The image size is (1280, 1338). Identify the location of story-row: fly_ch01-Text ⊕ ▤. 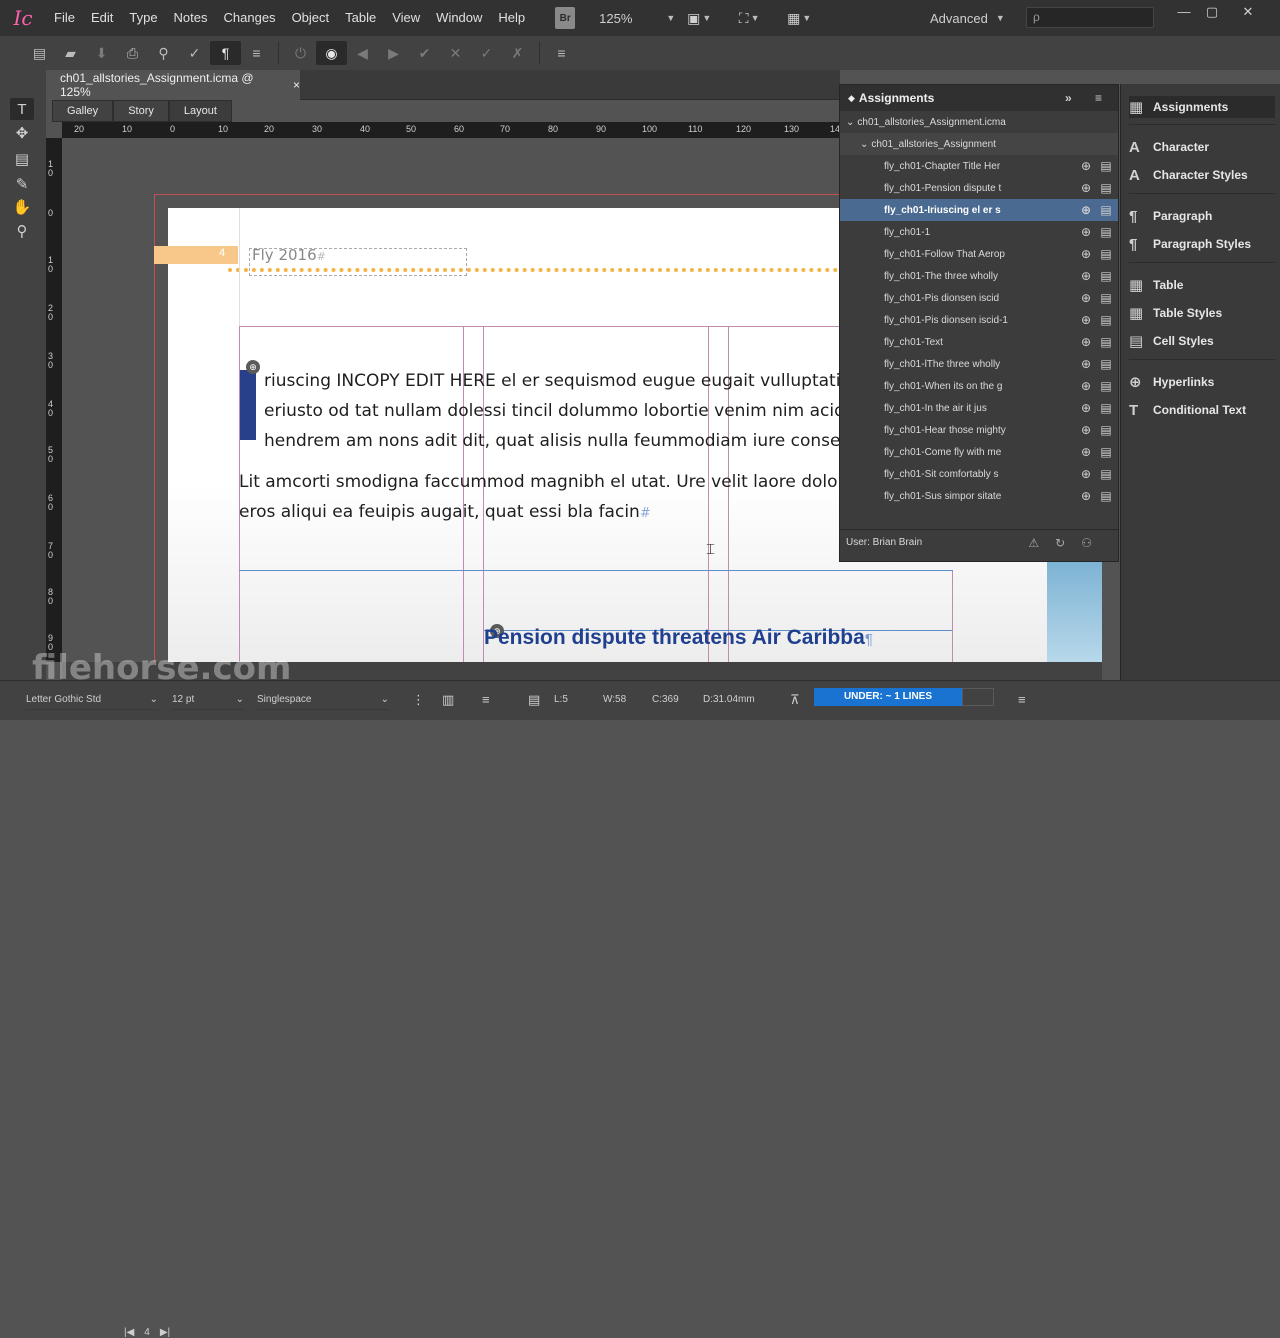
(979, 342).